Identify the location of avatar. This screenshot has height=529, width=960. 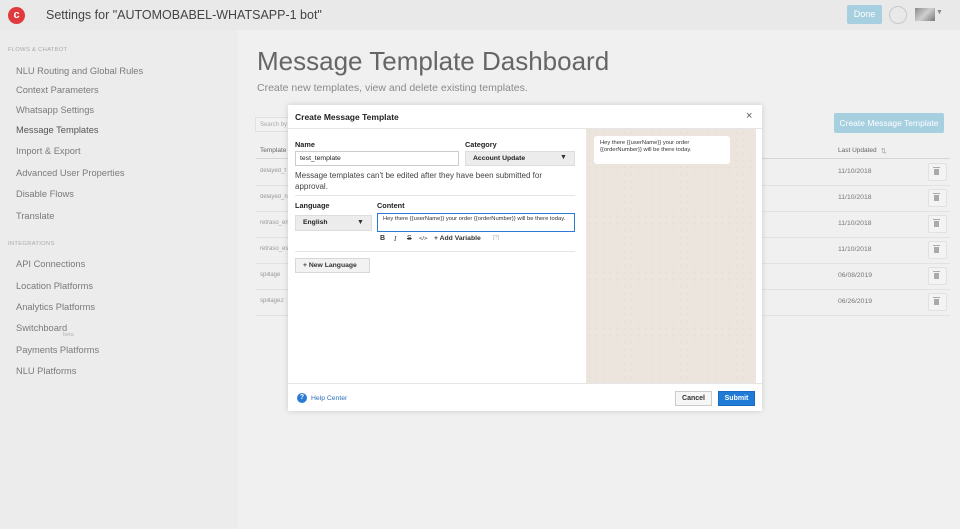
(925, 14).